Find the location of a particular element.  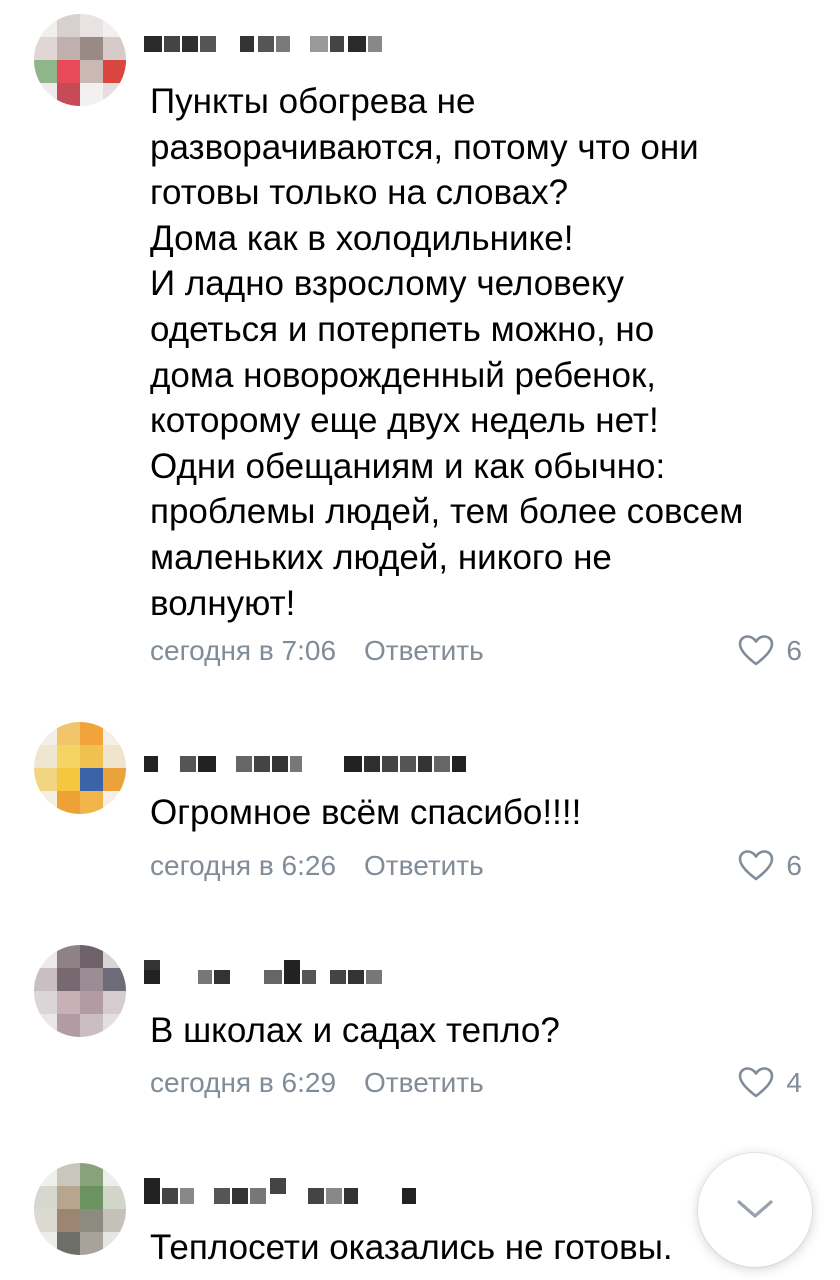

comment-time: сегодня в 6:29 is located at coordinates (243, 1083).